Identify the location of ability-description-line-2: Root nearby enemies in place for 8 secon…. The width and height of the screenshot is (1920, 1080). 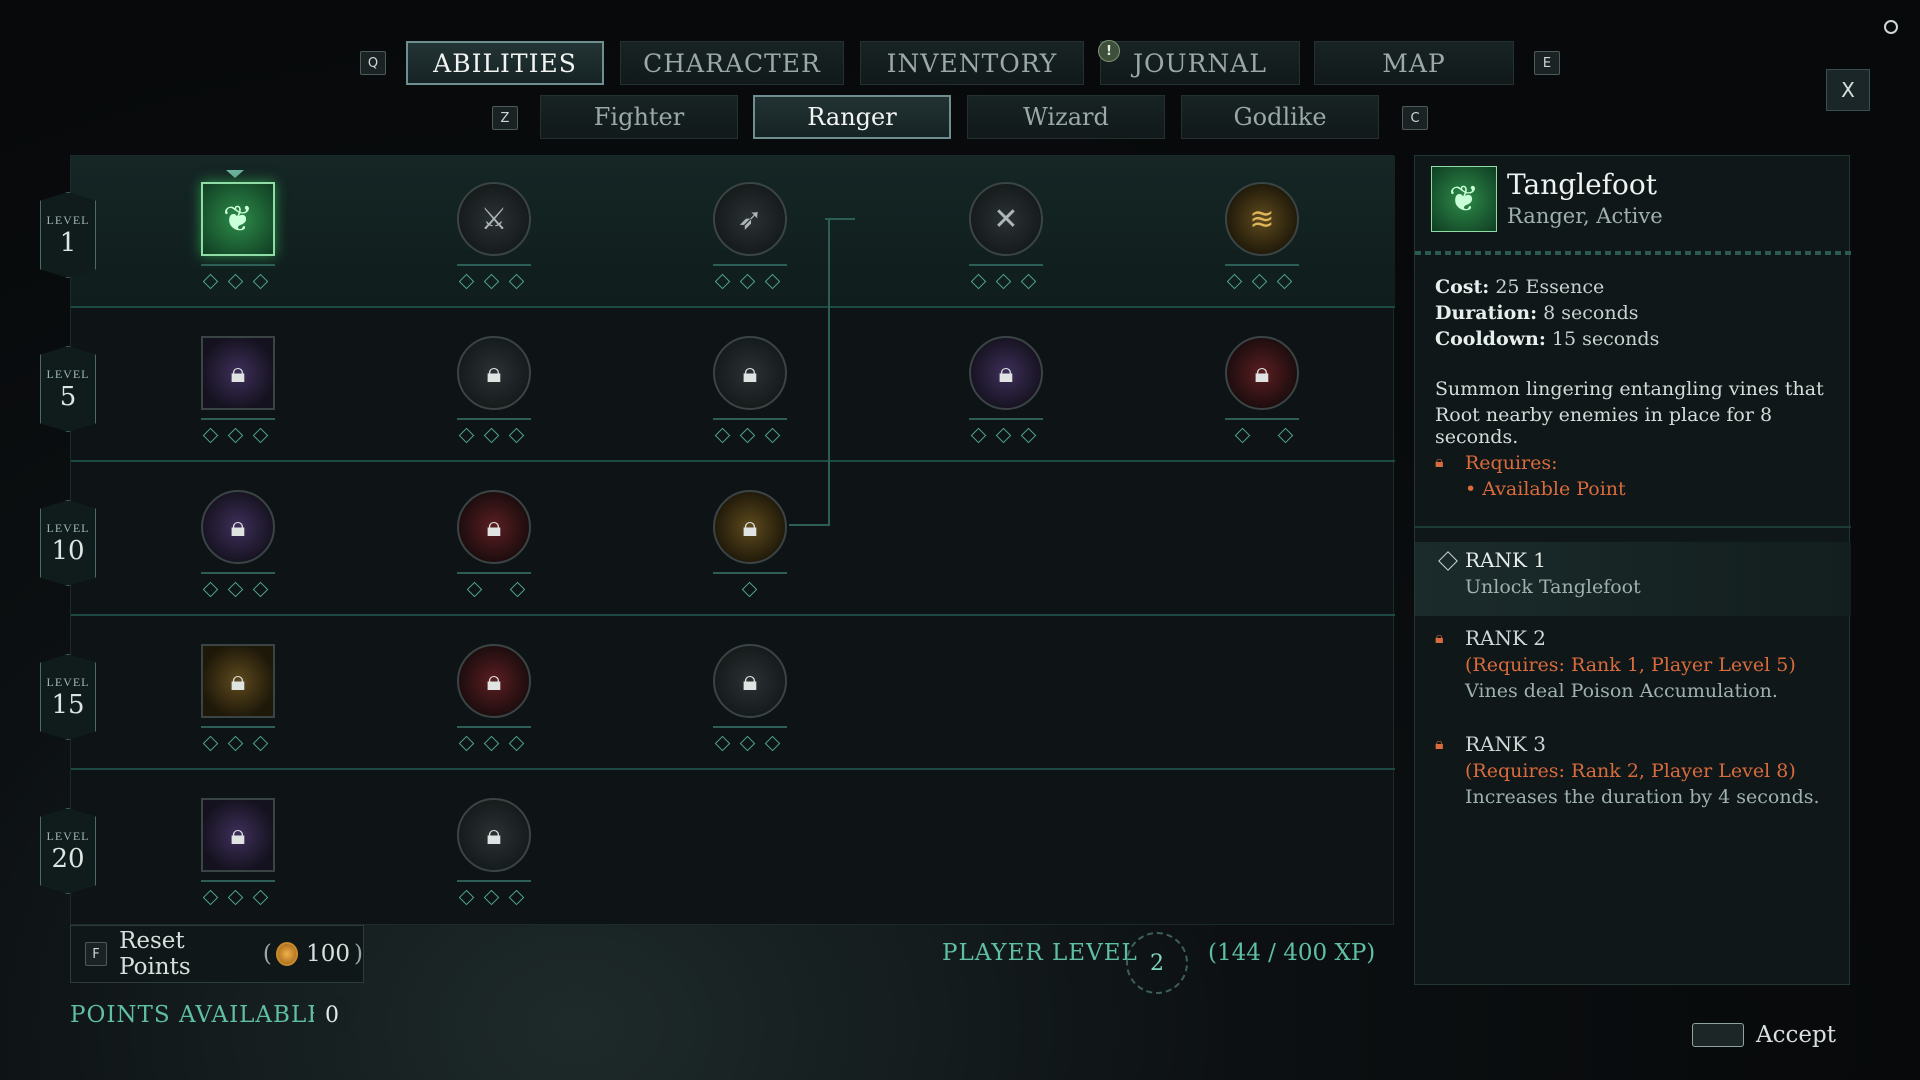
(1604, 426).